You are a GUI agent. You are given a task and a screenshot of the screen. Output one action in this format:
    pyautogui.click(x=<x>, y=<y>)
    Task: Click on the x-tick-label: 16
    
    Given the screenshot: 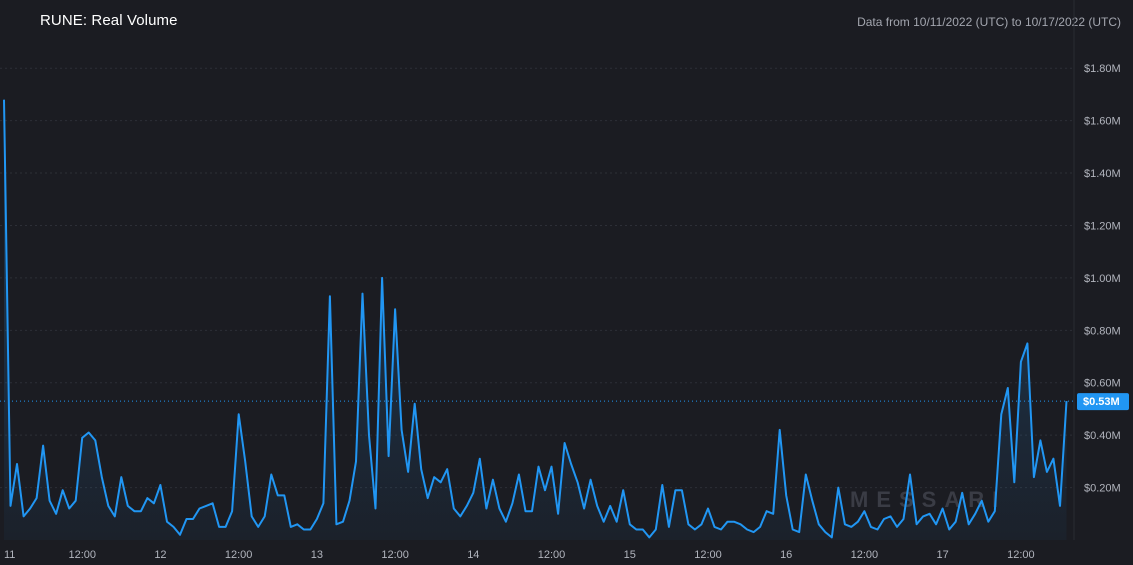 What is the action you would take?
    pyautogui.click(x=786, y=555)
    